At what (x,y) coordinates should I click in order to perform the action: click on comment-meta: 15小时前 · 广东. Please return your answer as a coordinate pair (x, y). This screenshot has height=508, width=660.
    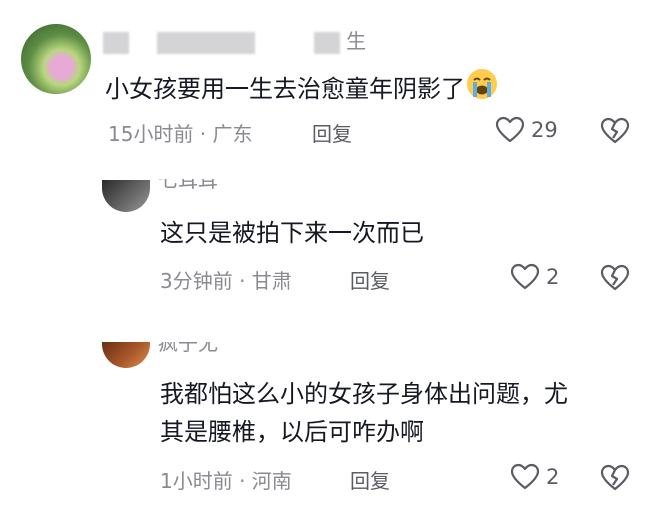
    Looking at the image, I should click on (180, 134).